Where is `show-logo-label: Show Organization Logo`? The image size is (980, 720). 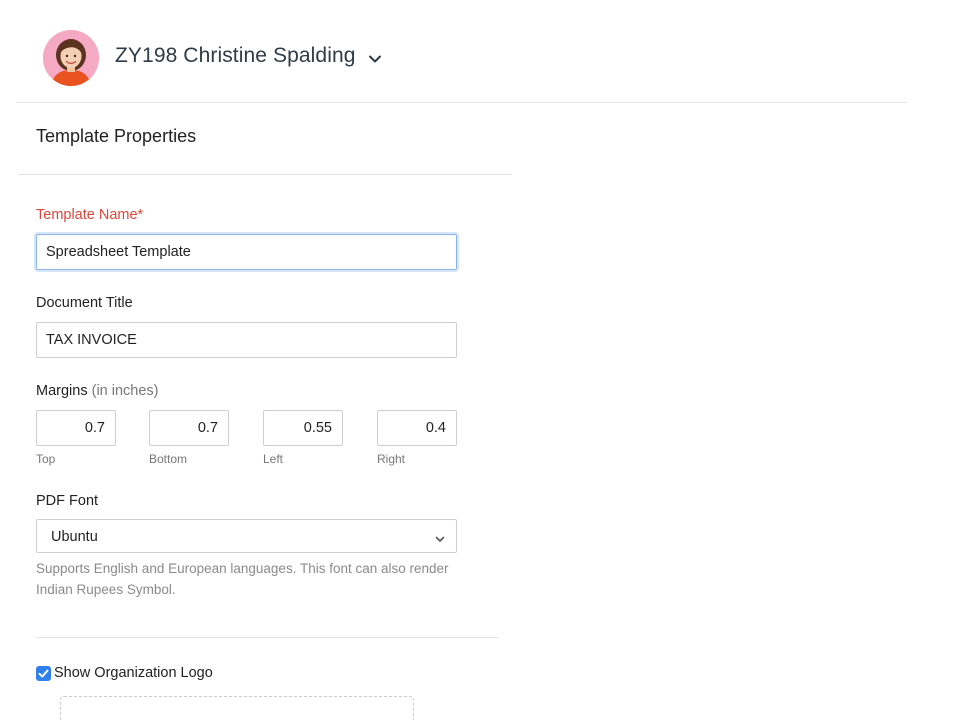 show-logo-label: Show Organization Logo is located at coordinates (133, 673).